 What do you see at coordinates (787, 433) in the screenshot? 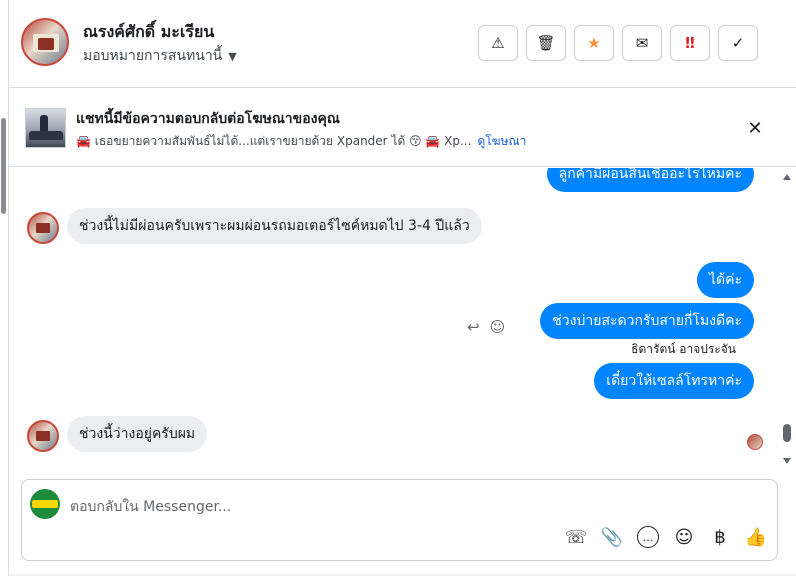
I see `scrollbar-thumb` at bounding box center [787, 433].